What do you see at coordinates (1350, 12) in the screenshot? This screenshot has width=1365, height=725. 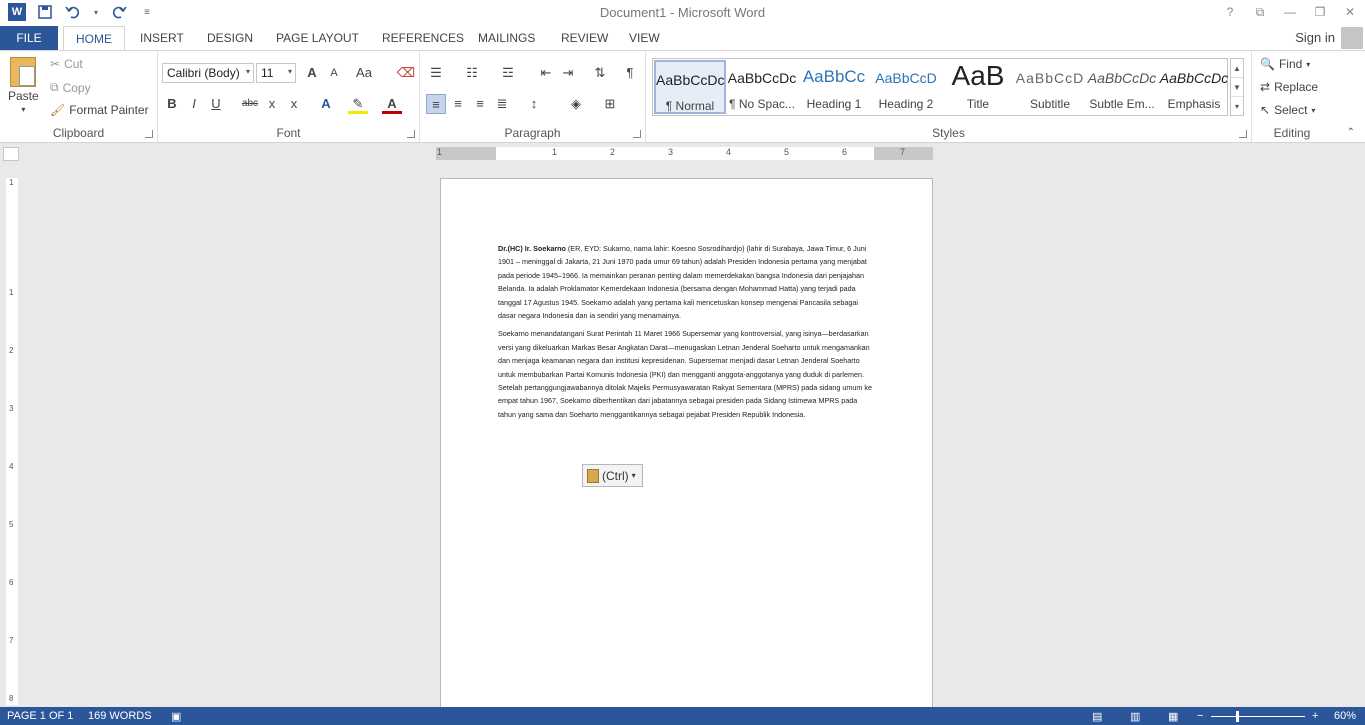 I see `close-icon: ✕` at bounding box center [1350, 12].